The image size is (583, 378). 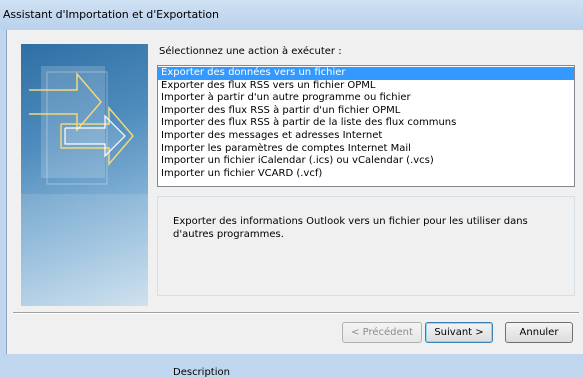 I want to click on back-button: < Précédent, so click(x=382, y=332).